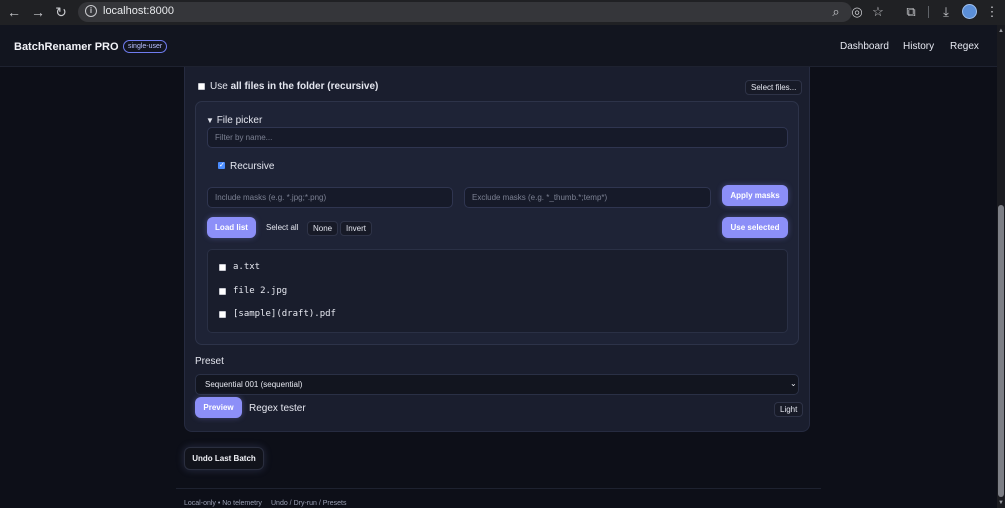  Describe the element at coordinates (247, 267) in the screenshot. I see `file-name: a.txt` at that location.